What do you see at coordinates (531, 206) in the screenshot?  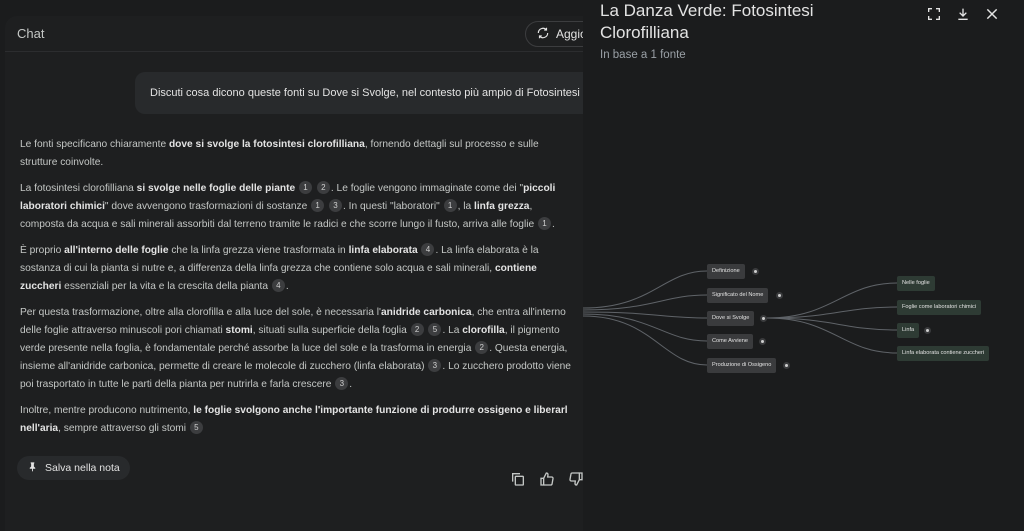 I see `answer-text: ,` at bounding box center [531, 206].